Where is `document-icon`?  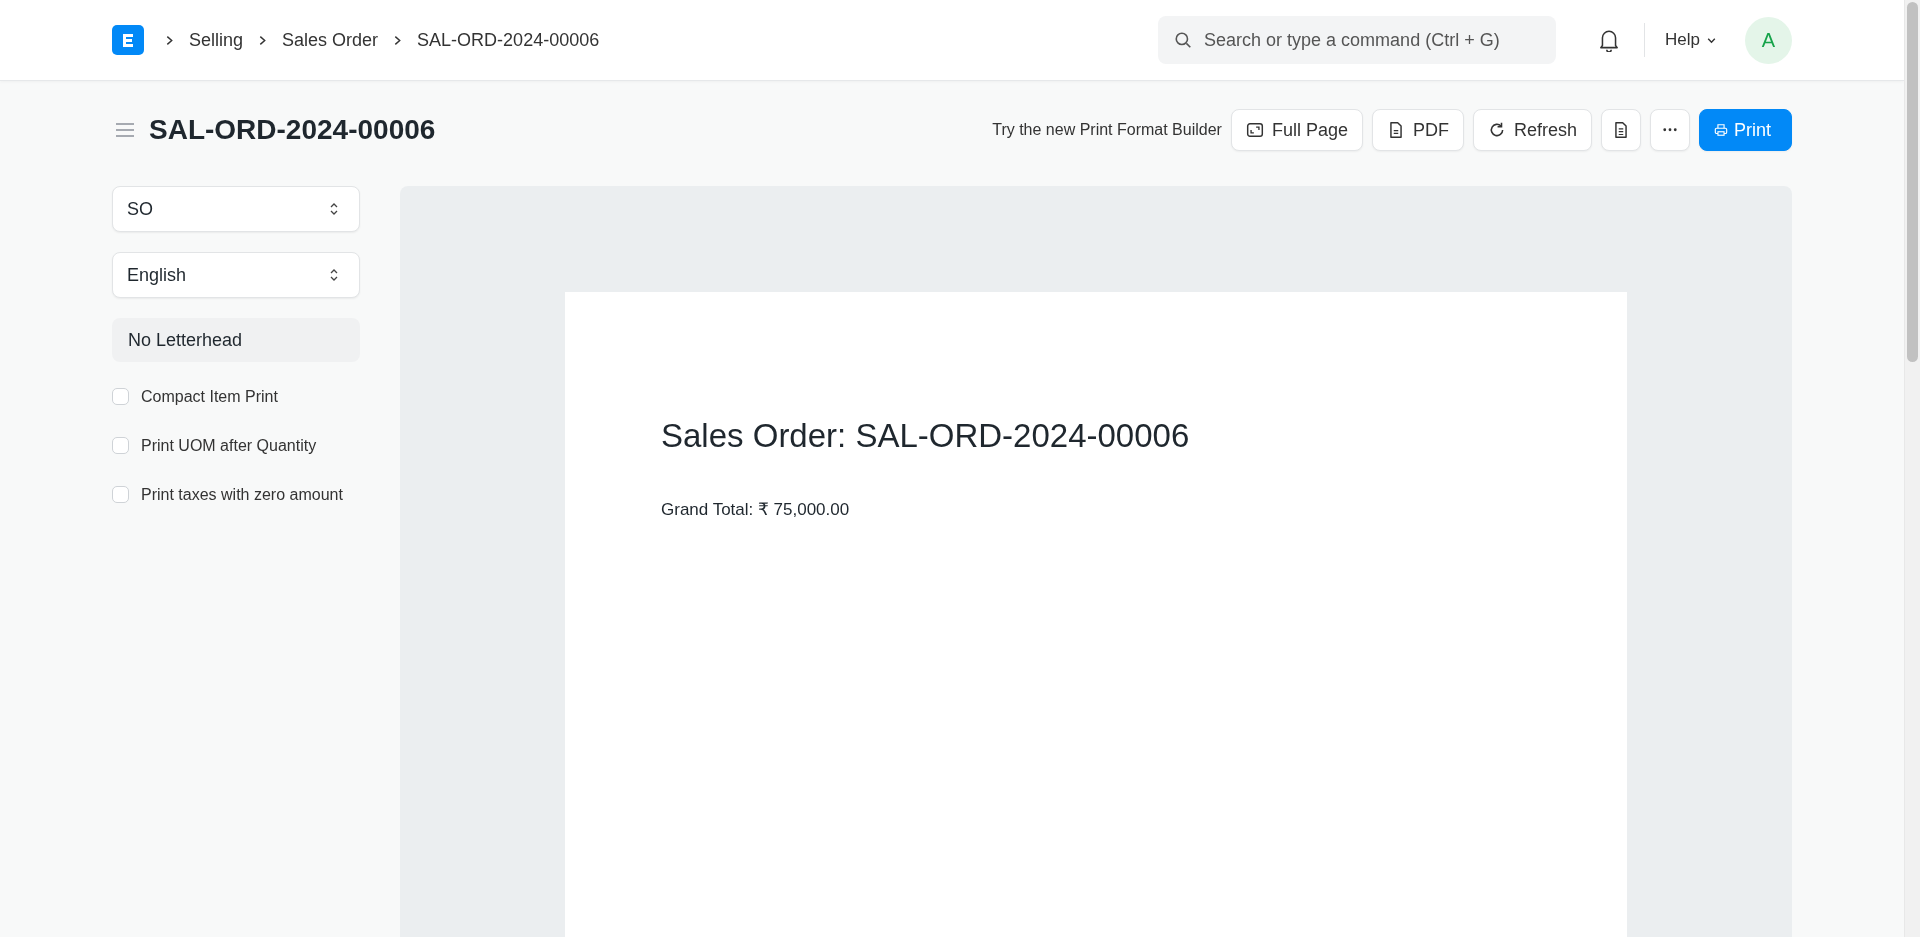 document-icon is located at coordinates (1621, 130).